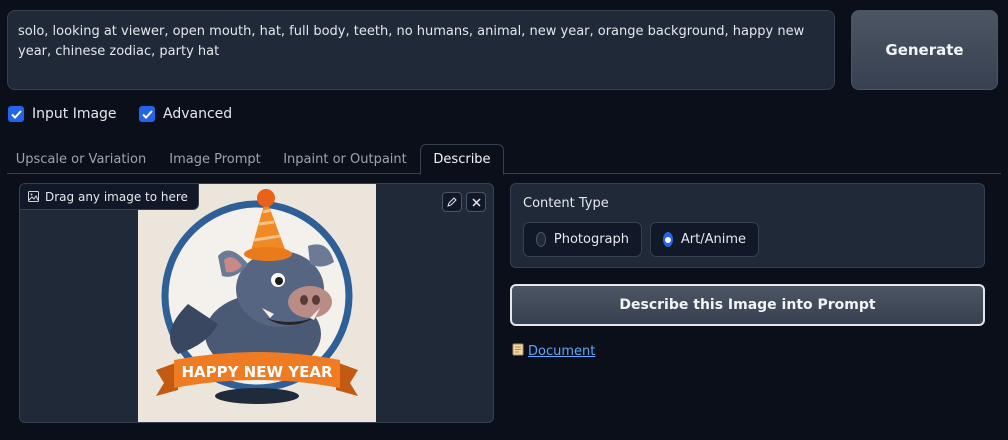 This screenshot has width=1008, height=440. What do you see at coordinates (81, 159) in the screenshot?
I see `tab-upscale-or-variation: Upscale or Variation` at bounding box center [81, 159].